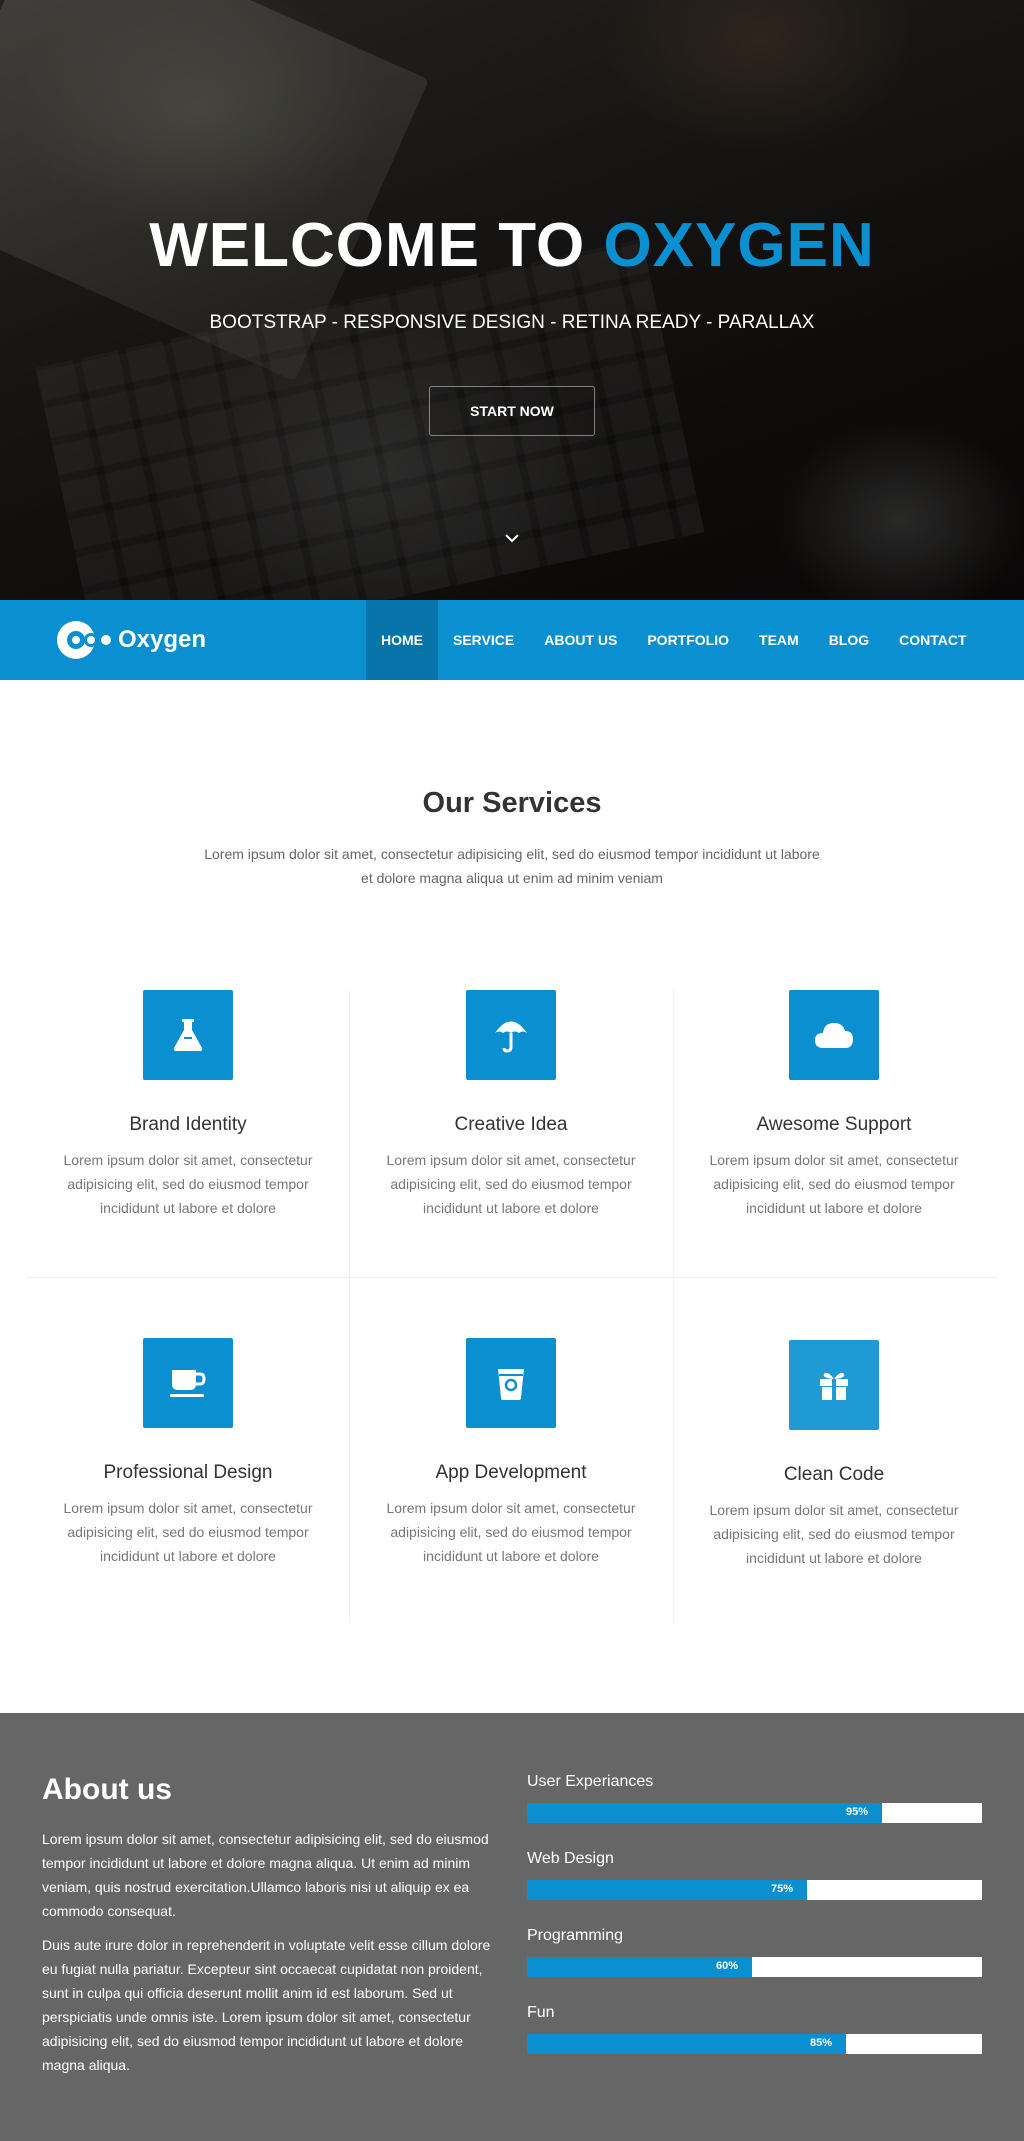 The image size is (1024, 2141). I want to click on skill-percent: 60%, so click(727, 1966).